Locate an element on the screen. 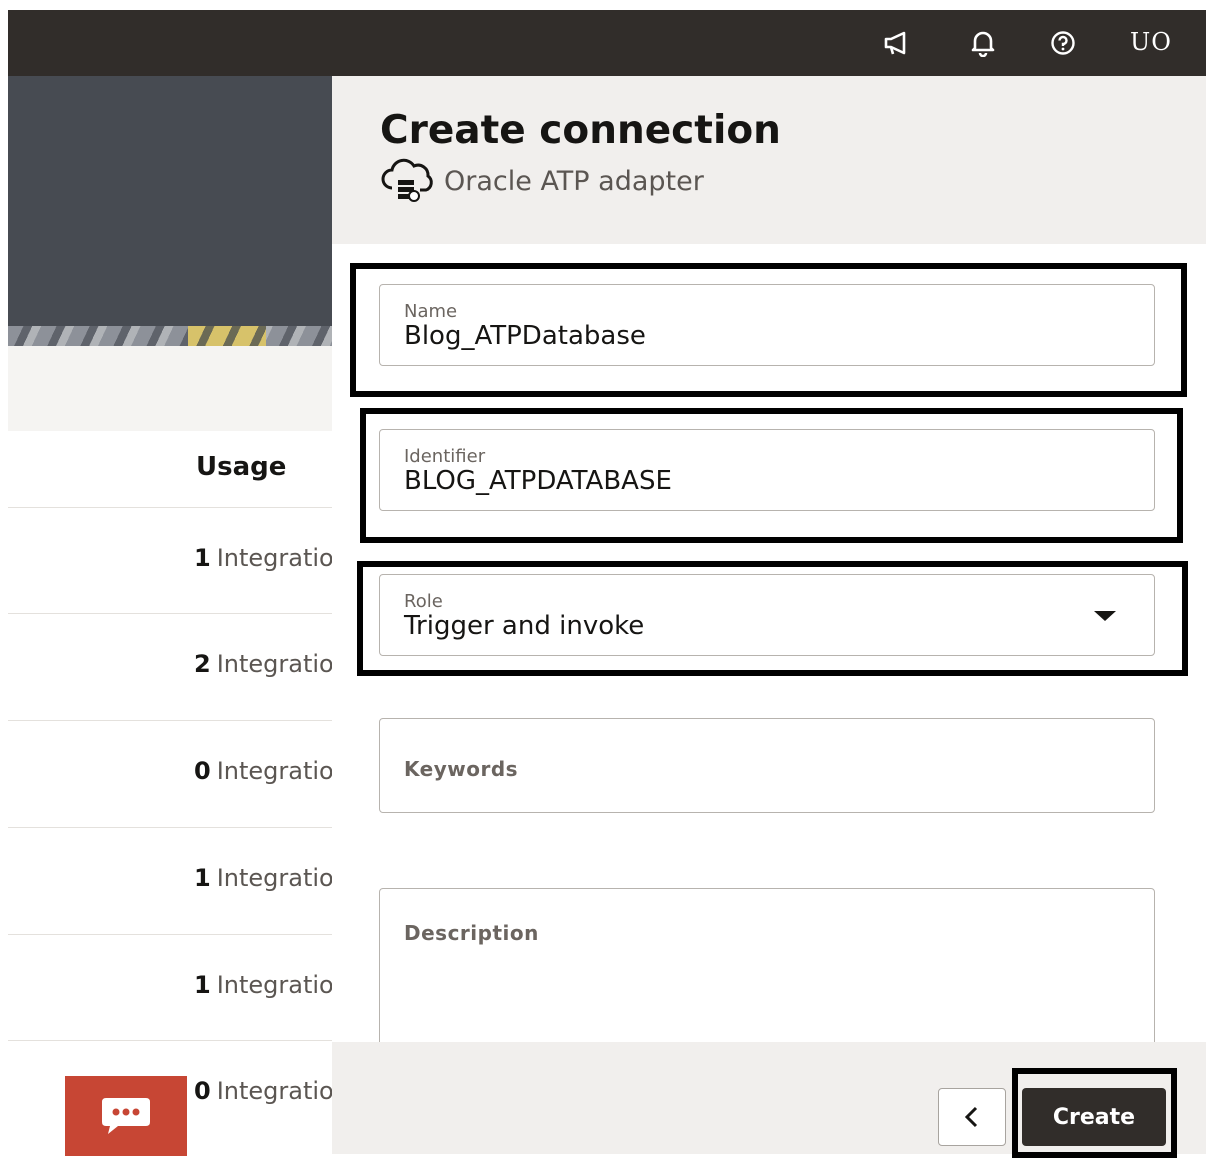 This screenshot has height=1158, width=1206. oracle-atp-cloud-icon is located at coordinates (407, 180).